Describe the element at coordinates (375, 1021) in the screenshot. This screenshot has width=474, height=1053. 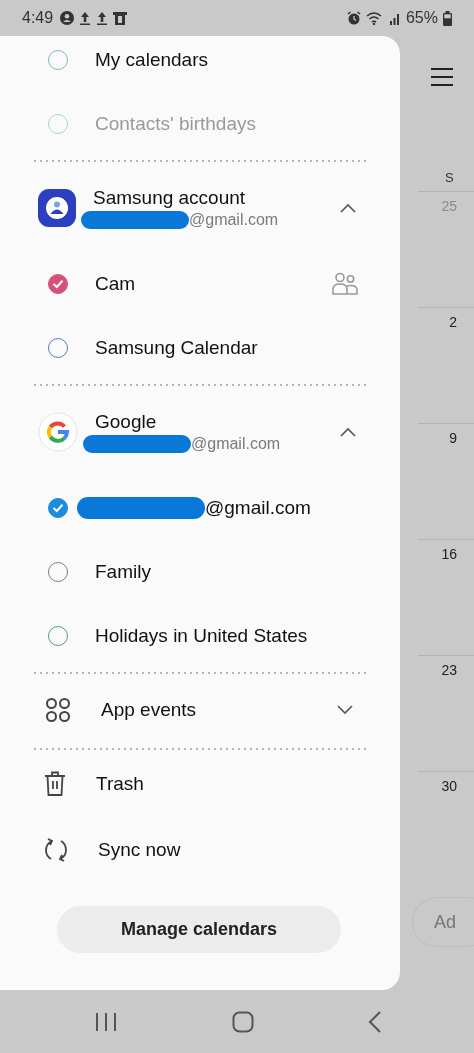
I see `back-icon` at that location.